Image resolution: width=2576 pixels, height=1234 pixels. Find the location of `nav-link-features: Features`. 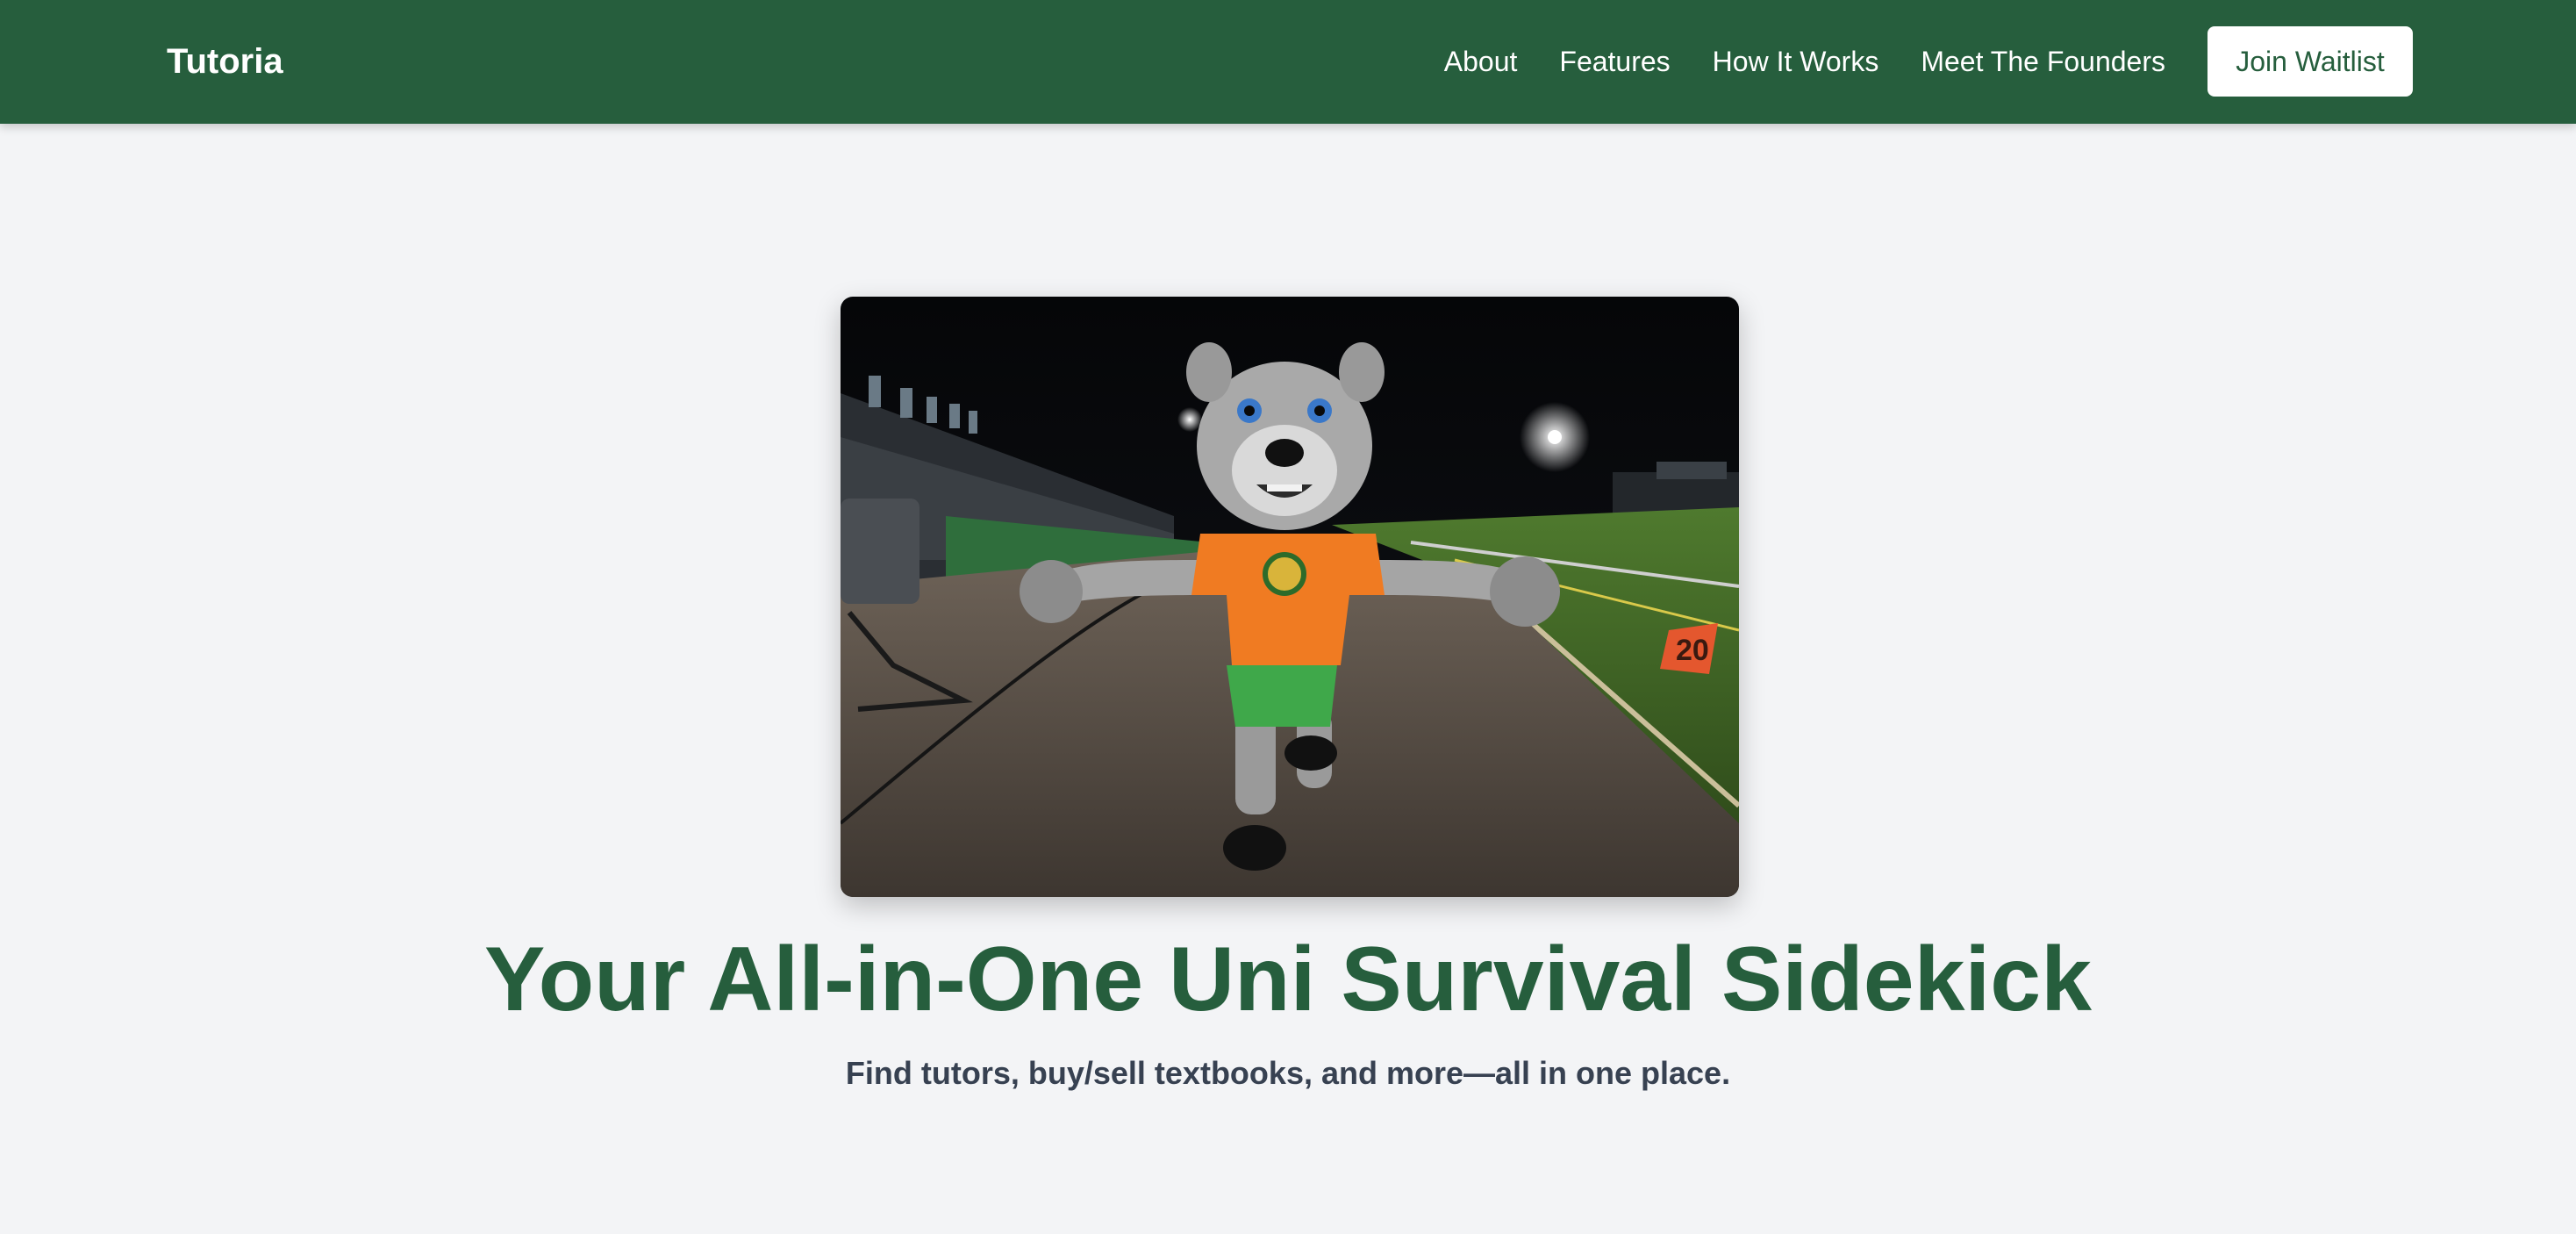

nav-link-features: Features is located at coordinates (1614, 62).